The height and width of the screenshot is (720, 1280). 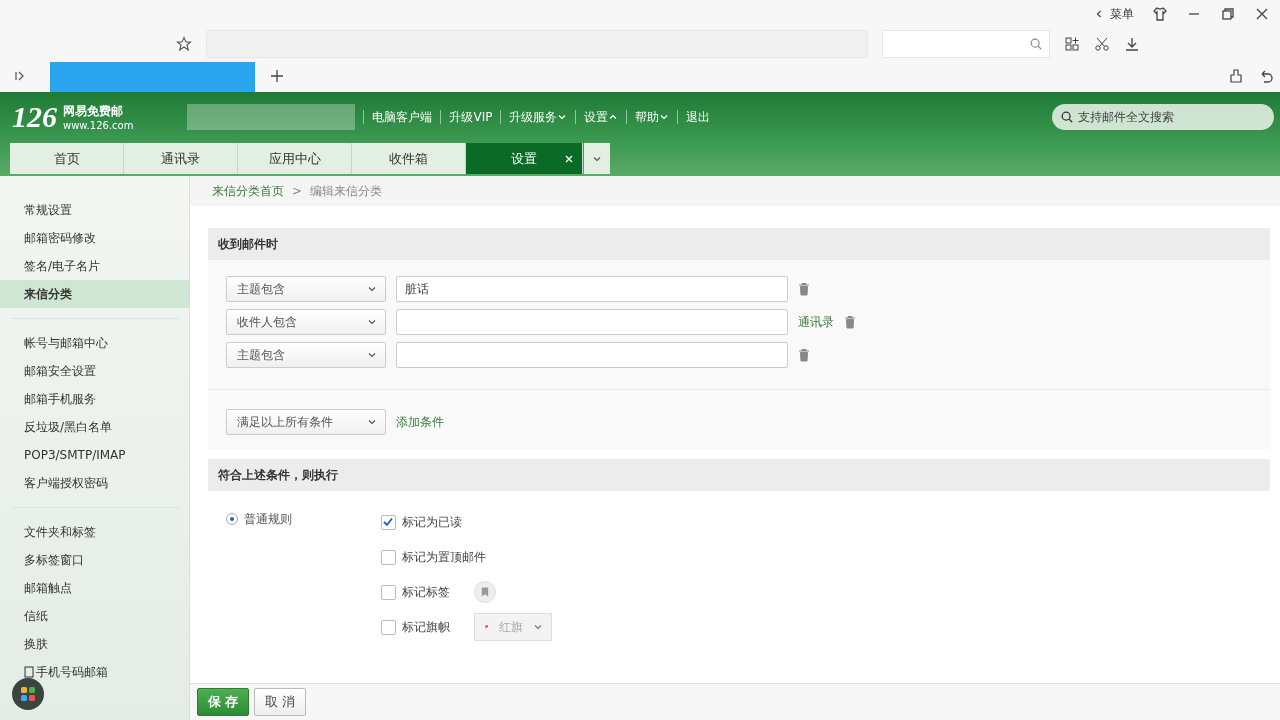 What do you see at coordinates (816, 322) in the screenshot?
I see `contacts-link: 通讯录` at bounding box center [816, 322].